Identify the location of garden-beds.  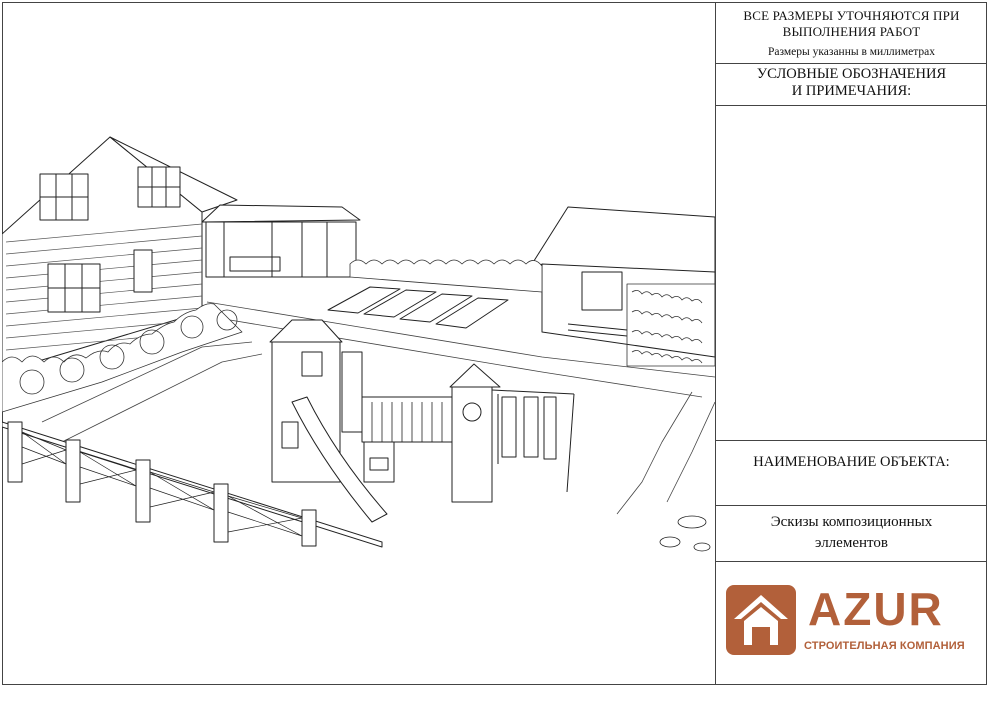
(418, 307).